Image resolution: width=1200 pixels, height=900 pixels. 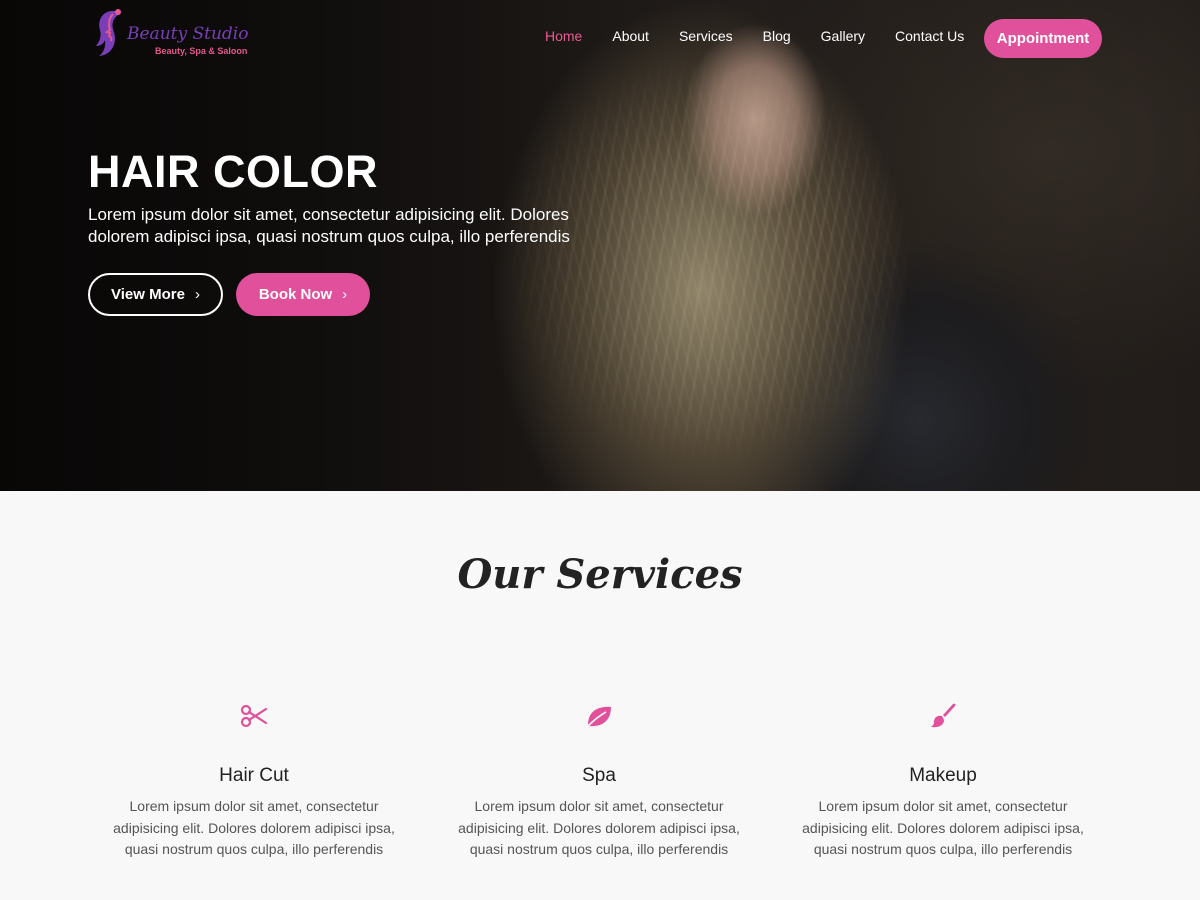 I want to click on leaf-icon, so click(x=599, y=716).